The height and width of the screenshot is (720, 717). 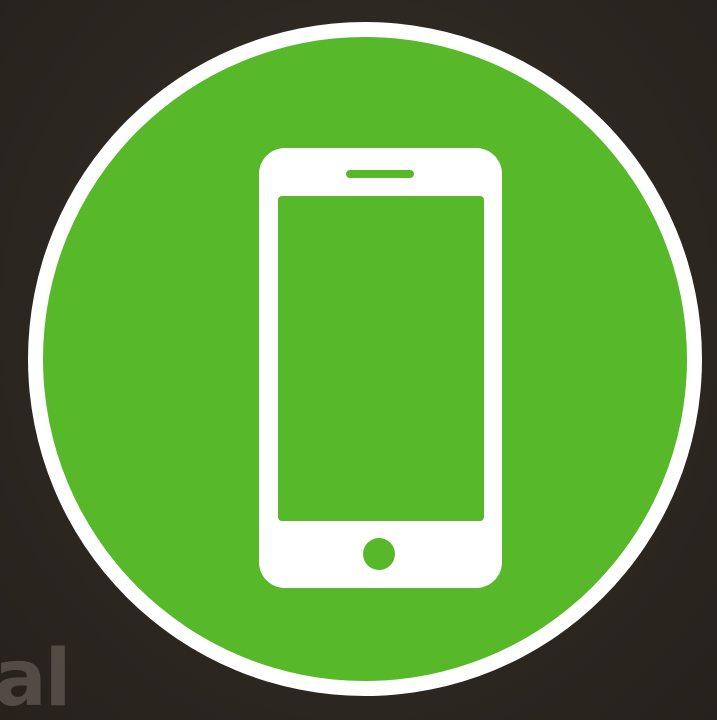 I want to click on corner-text-fragment: al, so click(x=35, y=677).